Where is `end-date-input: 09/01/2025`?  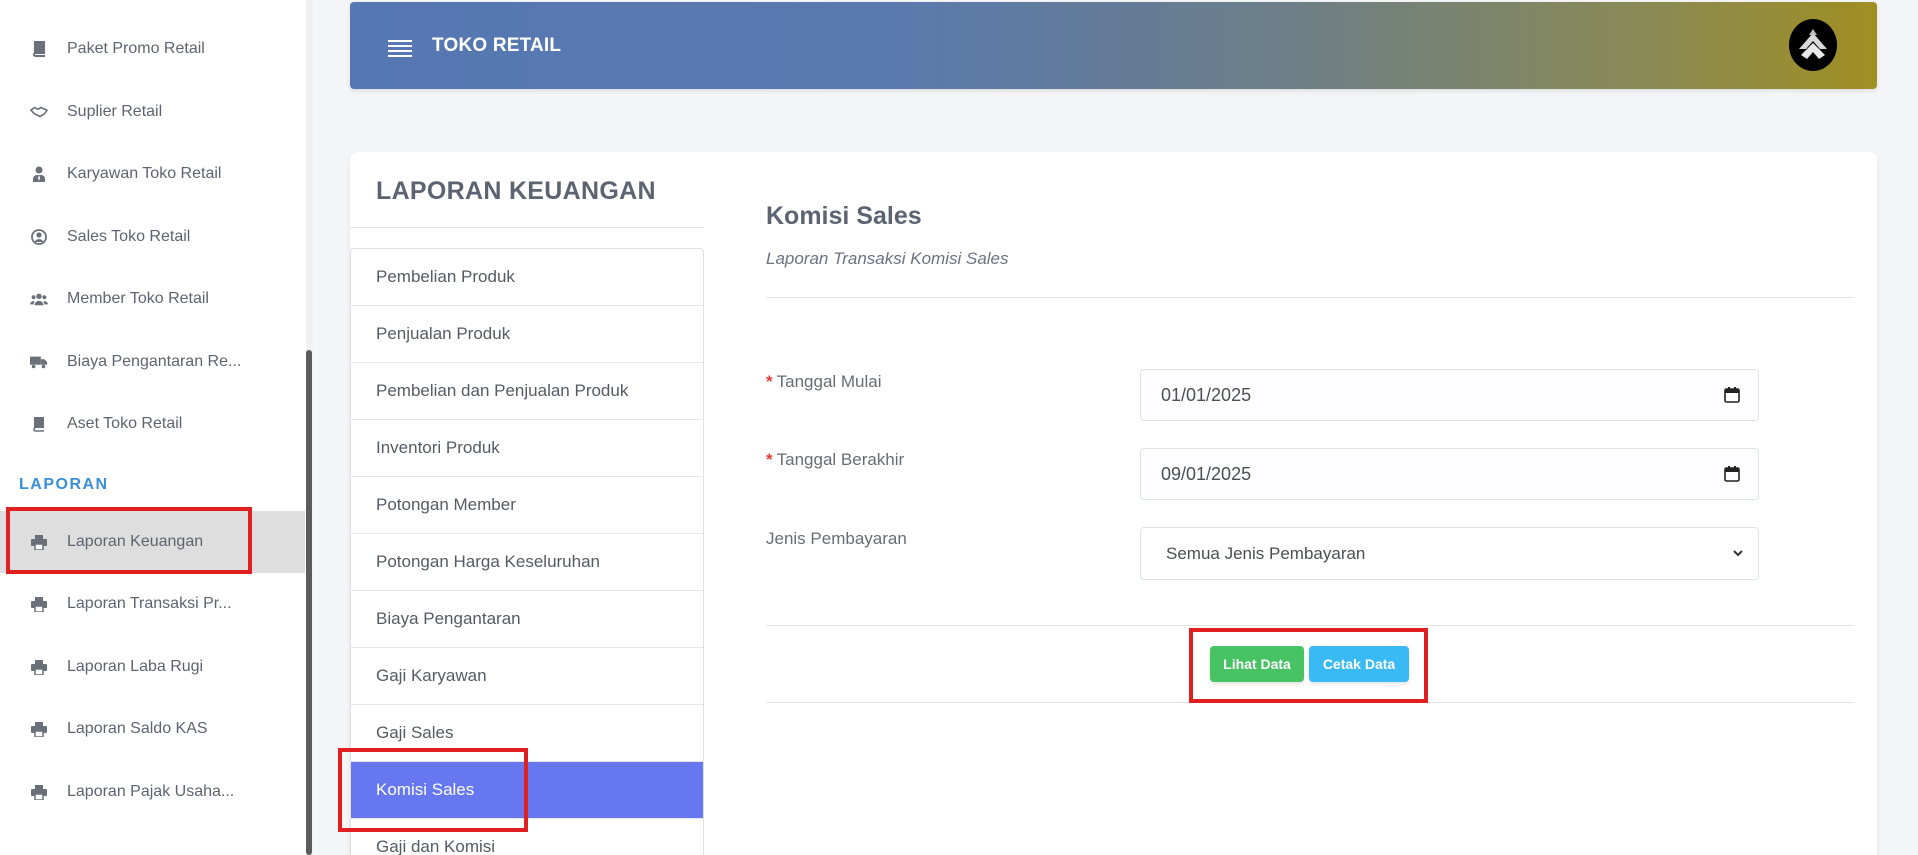 end-date-input: 09/01/2025 is located at coordinates (1449, 474).